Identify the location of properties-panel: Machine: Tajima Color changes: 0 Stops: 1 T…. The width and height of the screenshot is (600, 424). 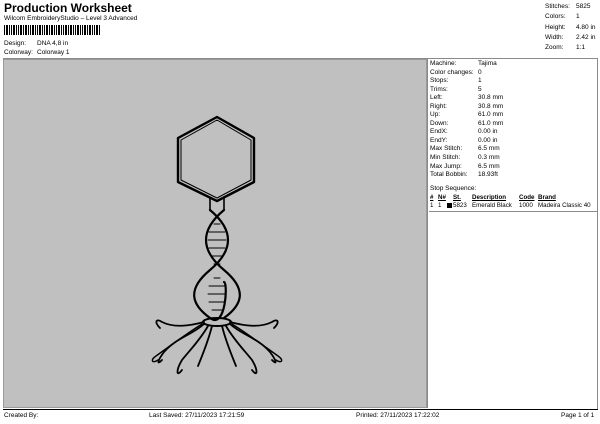
(513, 120).